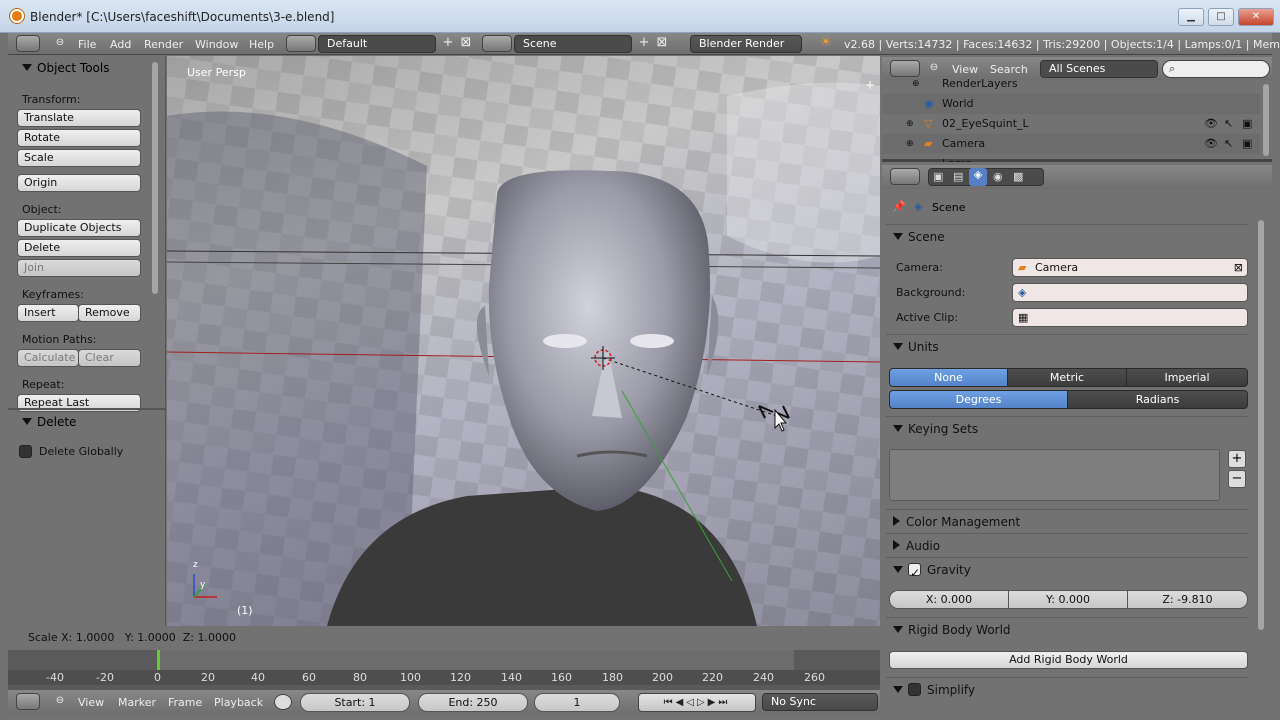 Image resolution: width=1280 pixels, height=720 pixels. What do you see at coordinates (238, 702) in the screenshot?
I see `menu-playback: Playback` at bounding box center [238, 702].